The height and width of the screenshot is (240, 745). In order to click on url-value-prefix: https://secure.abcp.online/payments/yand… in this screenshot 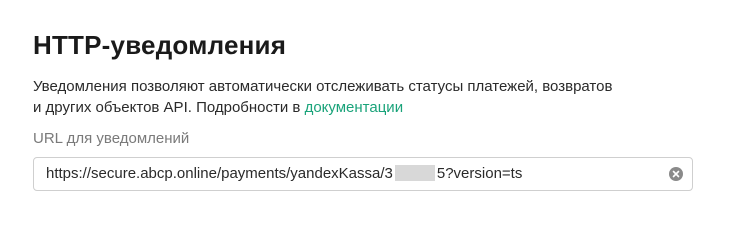, I will do `click(219, 173)`.